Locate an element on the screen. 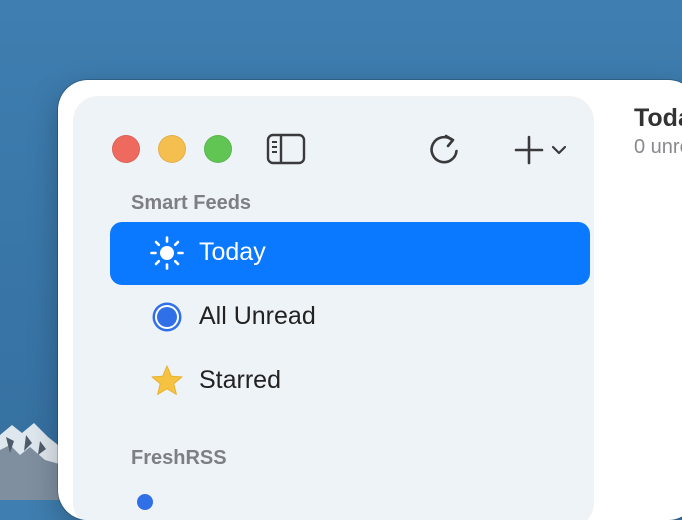 The width and height of the screenshot is (682, 520). plus-icon is located at coordinates (529, 150).